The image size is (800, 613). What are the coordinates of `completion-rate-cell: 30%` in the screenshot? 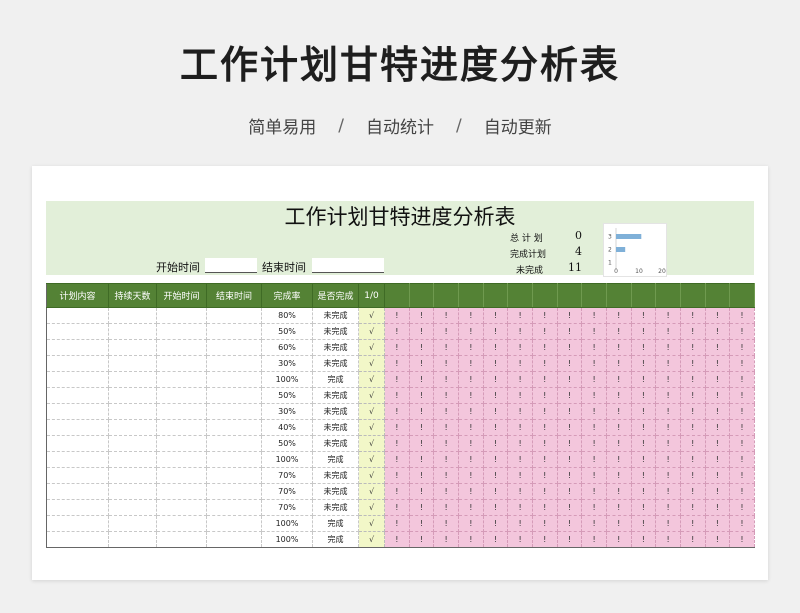 It's located at (287, 411).